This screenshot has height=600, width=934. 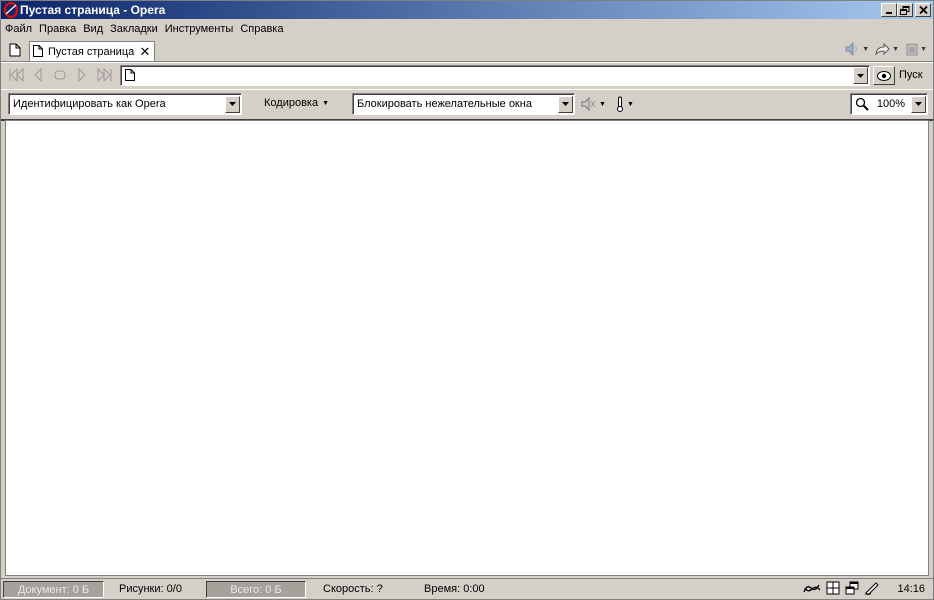 I want to click on total-size-field: Всего: 0 Б, so click(x=256, y=589).